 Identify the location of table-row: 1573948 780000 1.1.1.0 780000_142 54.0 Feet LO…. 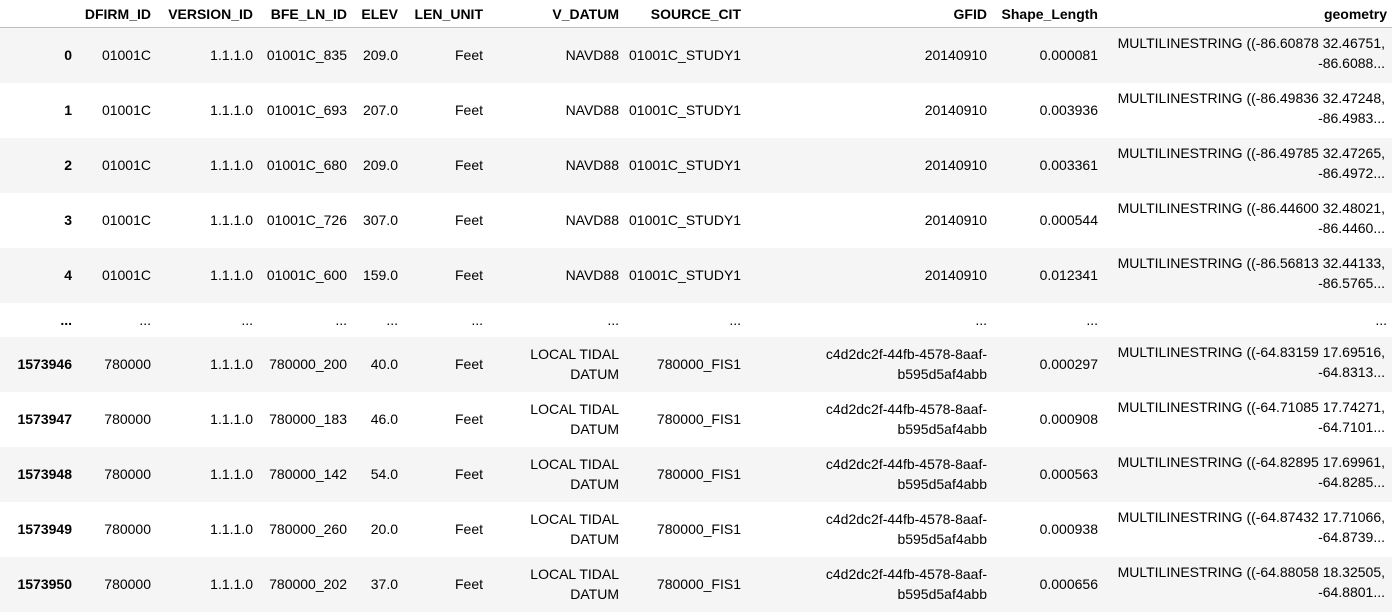
(696, 474).